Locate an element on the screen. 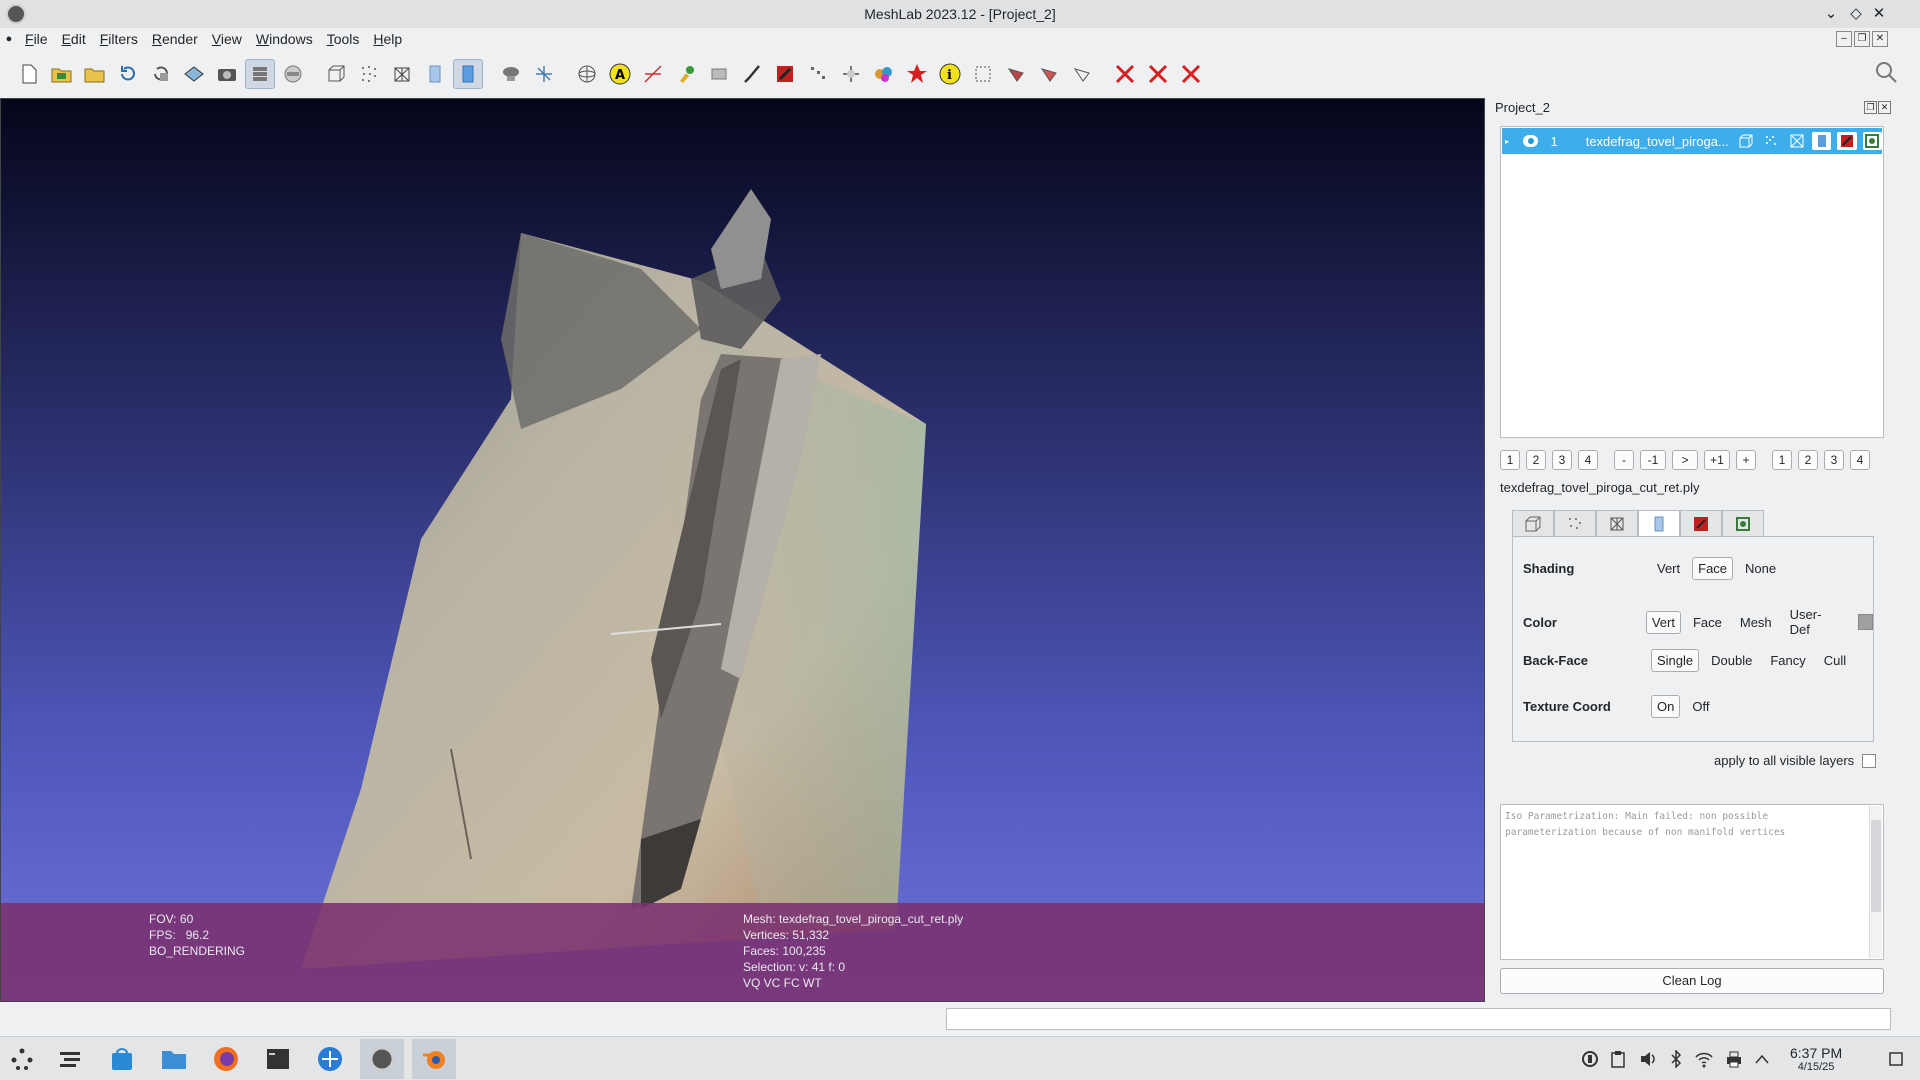  layer-btn-2: 2 is located at coordinates (1536, 460).